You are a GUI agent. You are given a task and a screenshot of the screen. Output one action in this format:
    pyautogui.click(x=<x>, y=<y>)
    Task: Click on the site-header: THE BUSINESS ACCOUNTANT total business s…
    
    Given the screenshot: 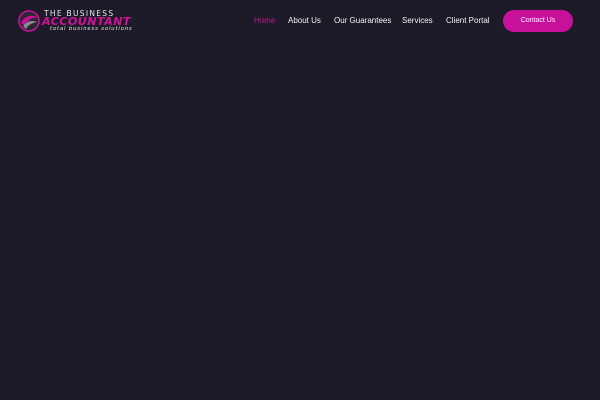 What is the action you would take?
    pyautogui.click(x=300, y=21)
    